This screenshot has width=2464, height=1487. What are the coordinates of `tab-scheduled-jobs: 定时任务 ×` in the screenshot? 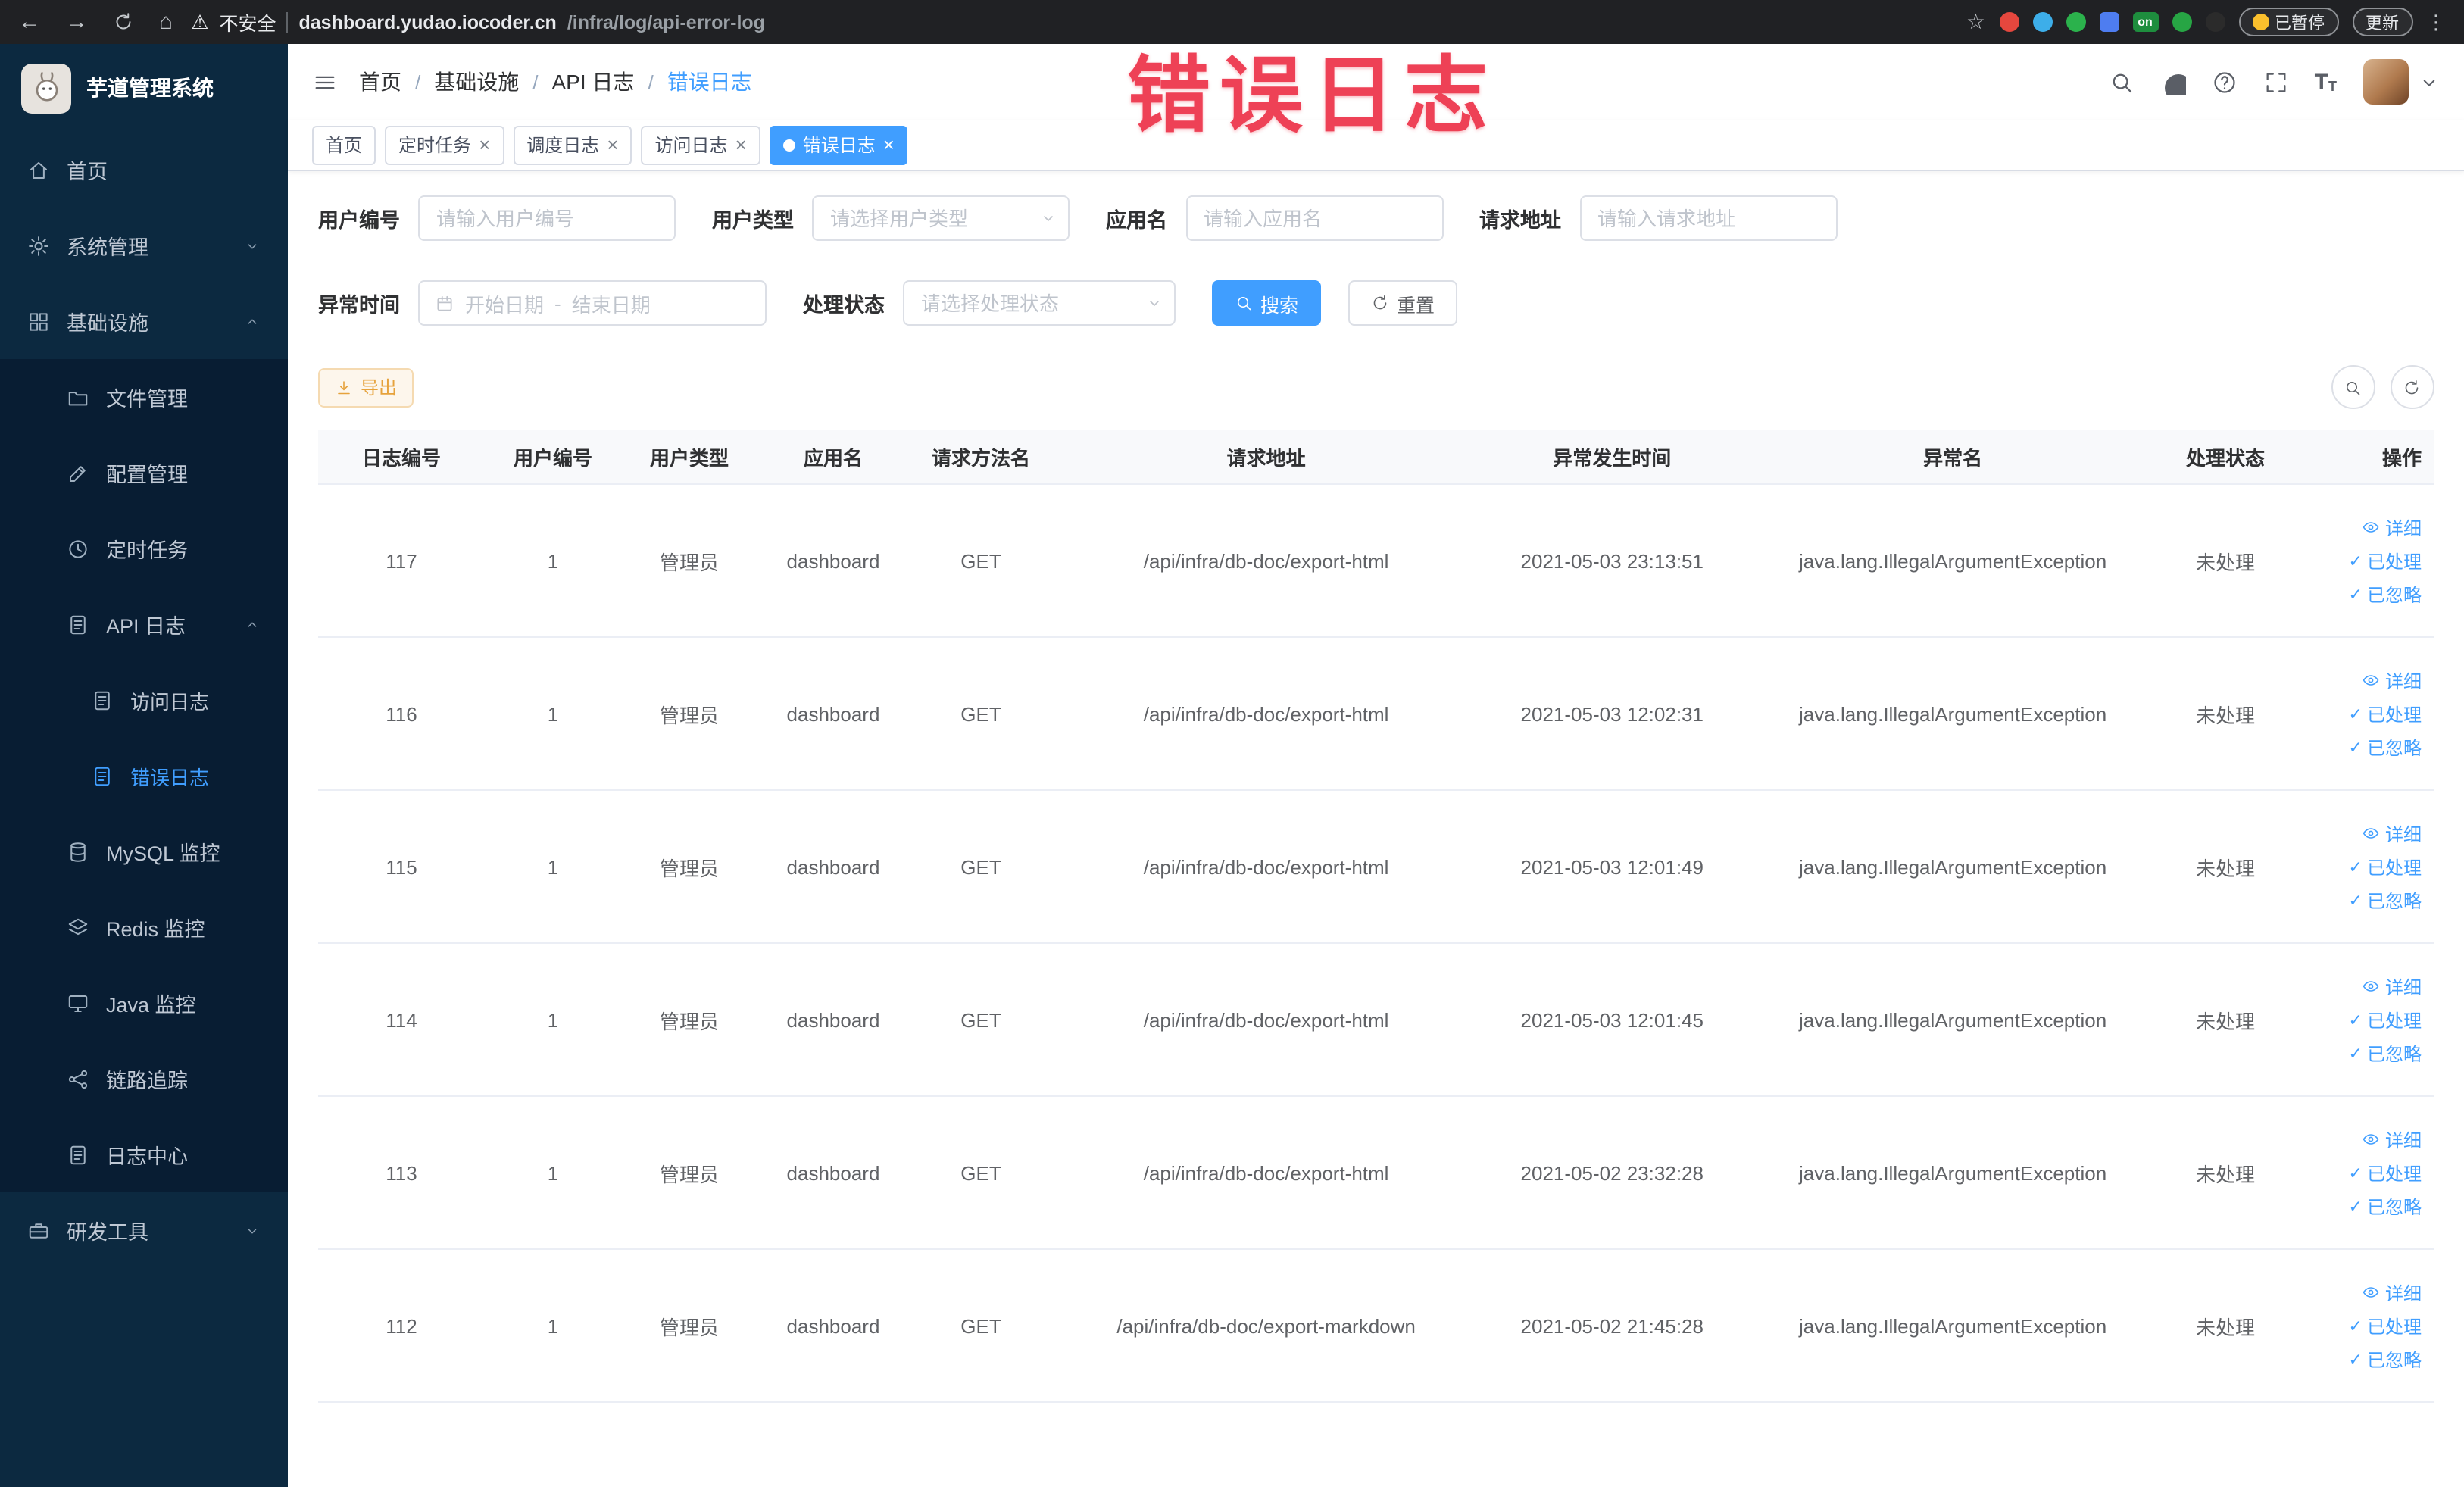 It's located at (444, 144).